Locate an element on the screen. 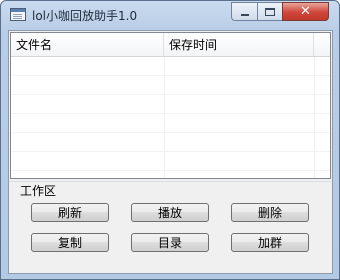 The height and width of the screenshot is (280, 340). directory-button: 目录 is located at coordinates (170, 242).